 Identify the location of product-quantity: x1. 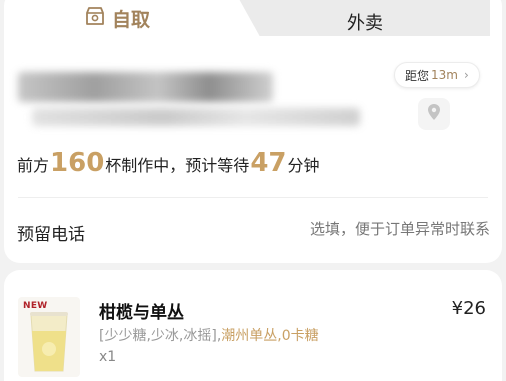
(108, 357).